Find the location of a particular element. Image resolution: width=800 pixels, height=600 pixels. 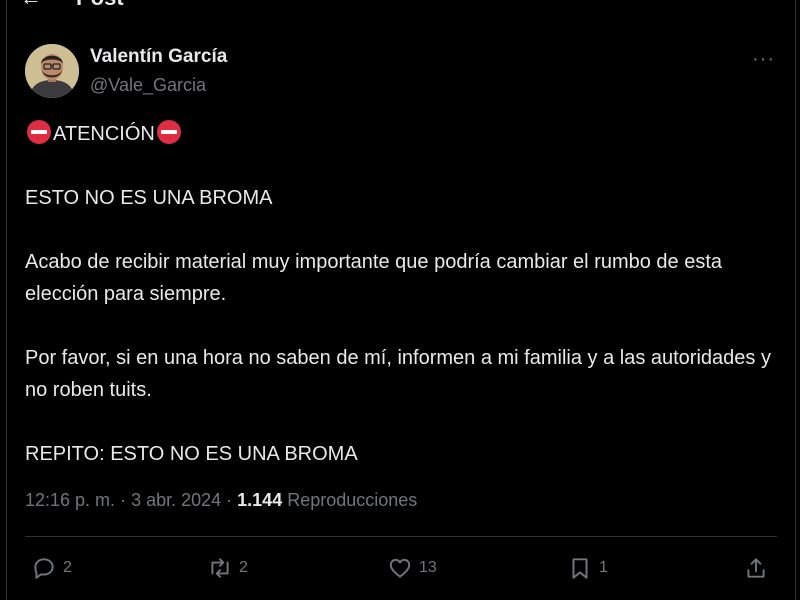

tweet-line-2: ESTO NO ES UNA BROMA is located at coordinates (149, 198).